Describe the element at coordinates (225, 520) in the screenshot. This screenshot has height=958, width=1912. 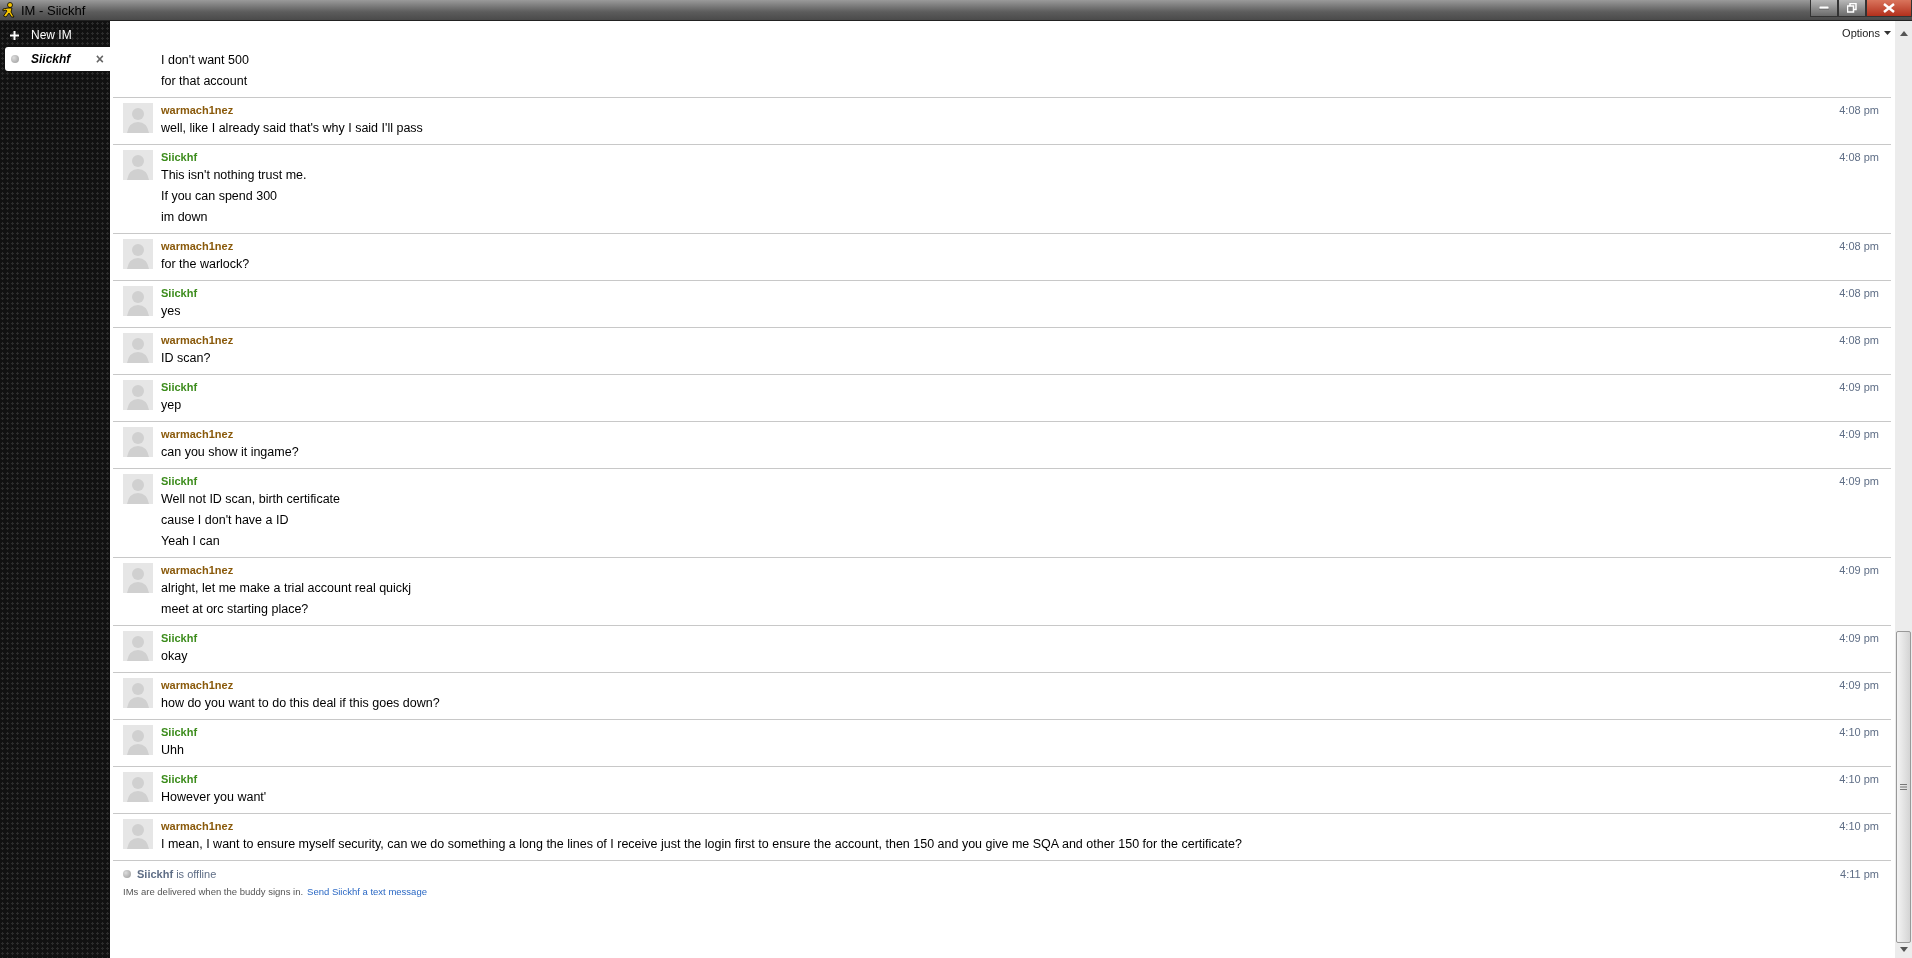
I see `message-text: cause I don't have a ID` at that location.